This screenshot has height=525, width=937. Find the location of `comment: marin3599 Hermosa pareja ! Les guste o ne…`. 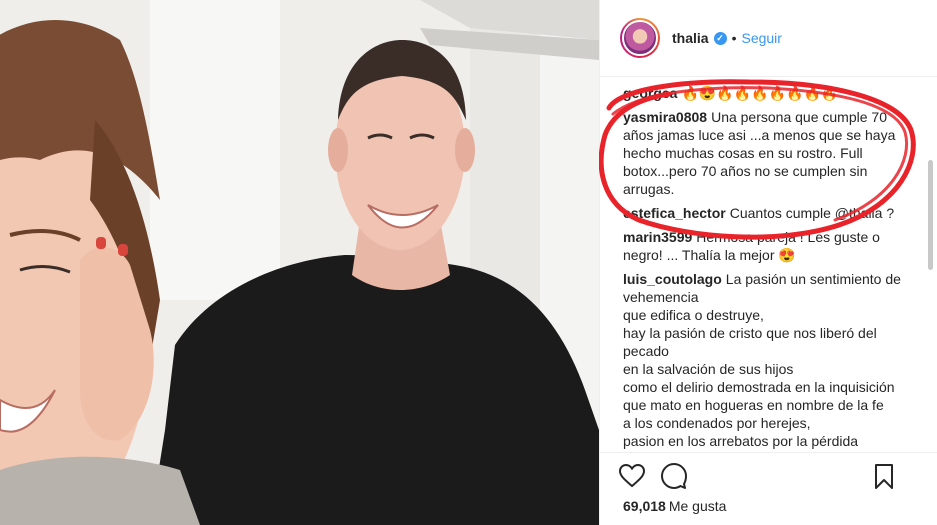

comment: marin3599 Hermosa pareja ! Les guste o ne… is located at coordinates (769, 246).